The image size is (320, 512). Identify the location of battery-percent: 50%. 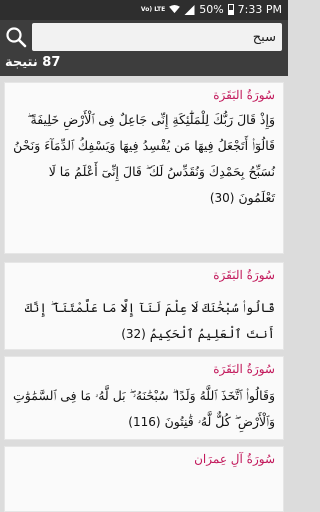
(211, 9).